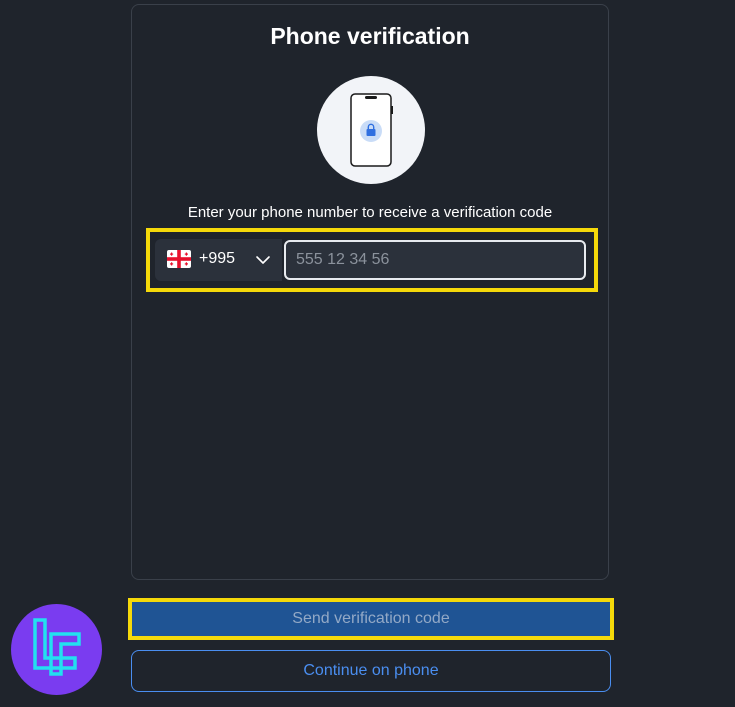  I want to click on continue-on-phone-button: Continue on phone, so click(371, 671).